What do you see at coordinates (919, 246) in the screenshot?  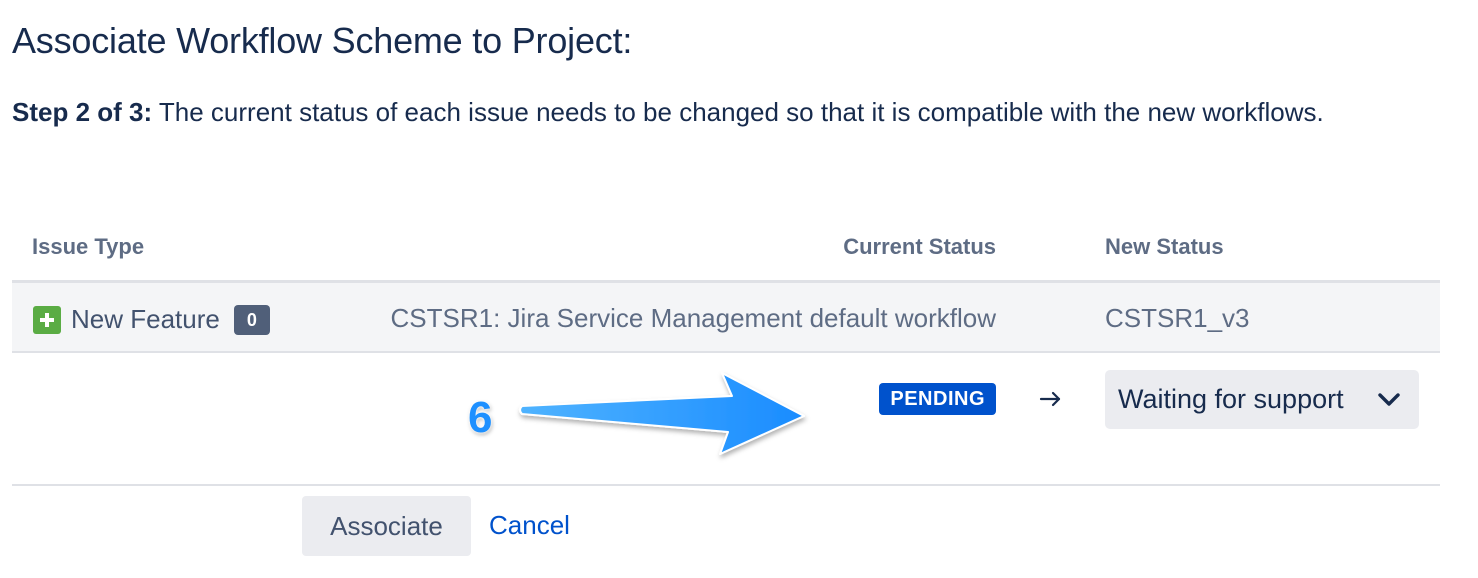 I see `column-header-current-status: Current Status` at bounding box center [919, 246].